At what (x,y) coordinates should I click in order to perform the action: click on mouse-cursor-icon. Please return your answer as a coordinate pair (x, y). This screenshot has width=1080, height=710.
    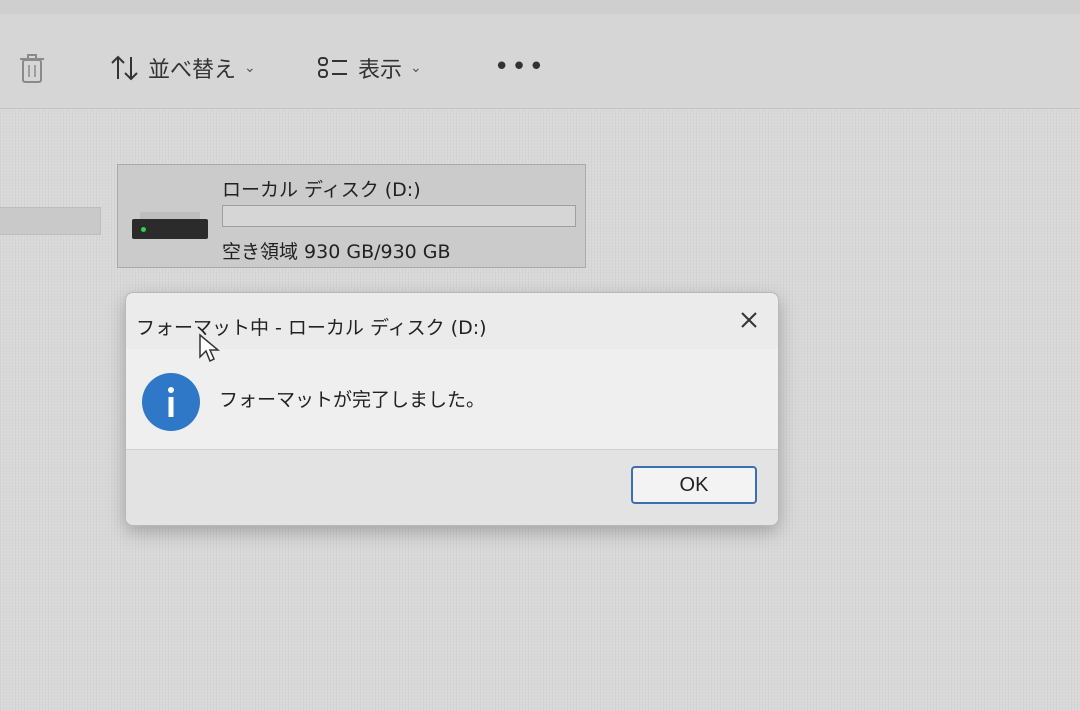
    Looking at the image, I should click on (209, 350).